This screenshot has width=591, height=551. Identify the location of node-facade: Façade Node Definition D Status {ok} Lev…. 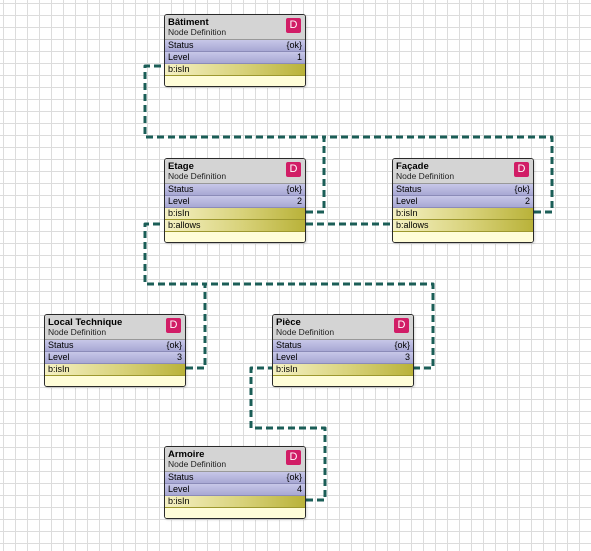
(463, 200).